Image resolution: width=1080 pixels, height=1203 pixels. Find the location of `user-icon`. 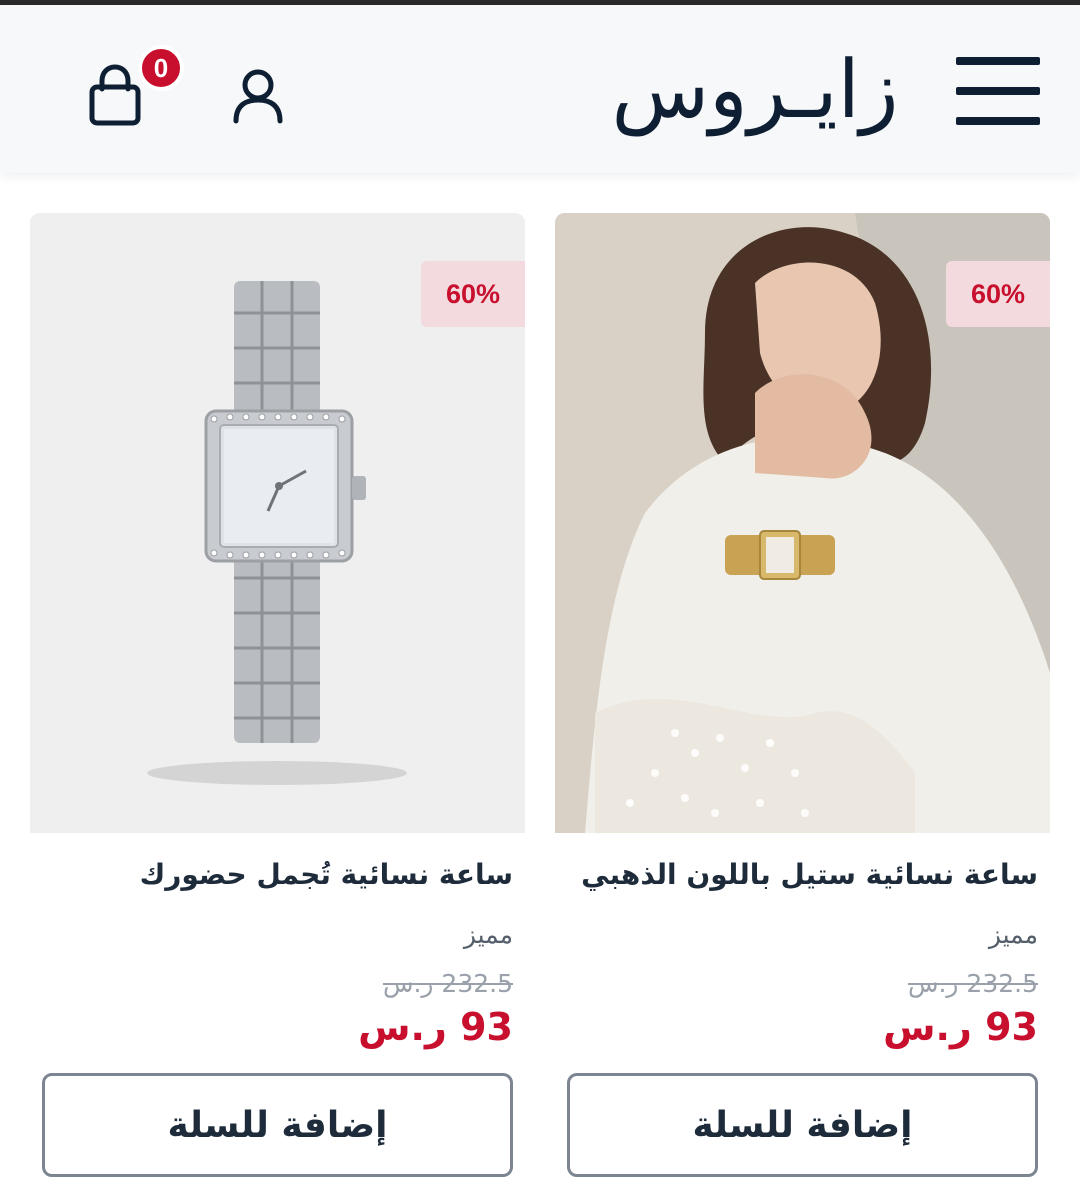

user-icon is located at coordinates (258, 97).